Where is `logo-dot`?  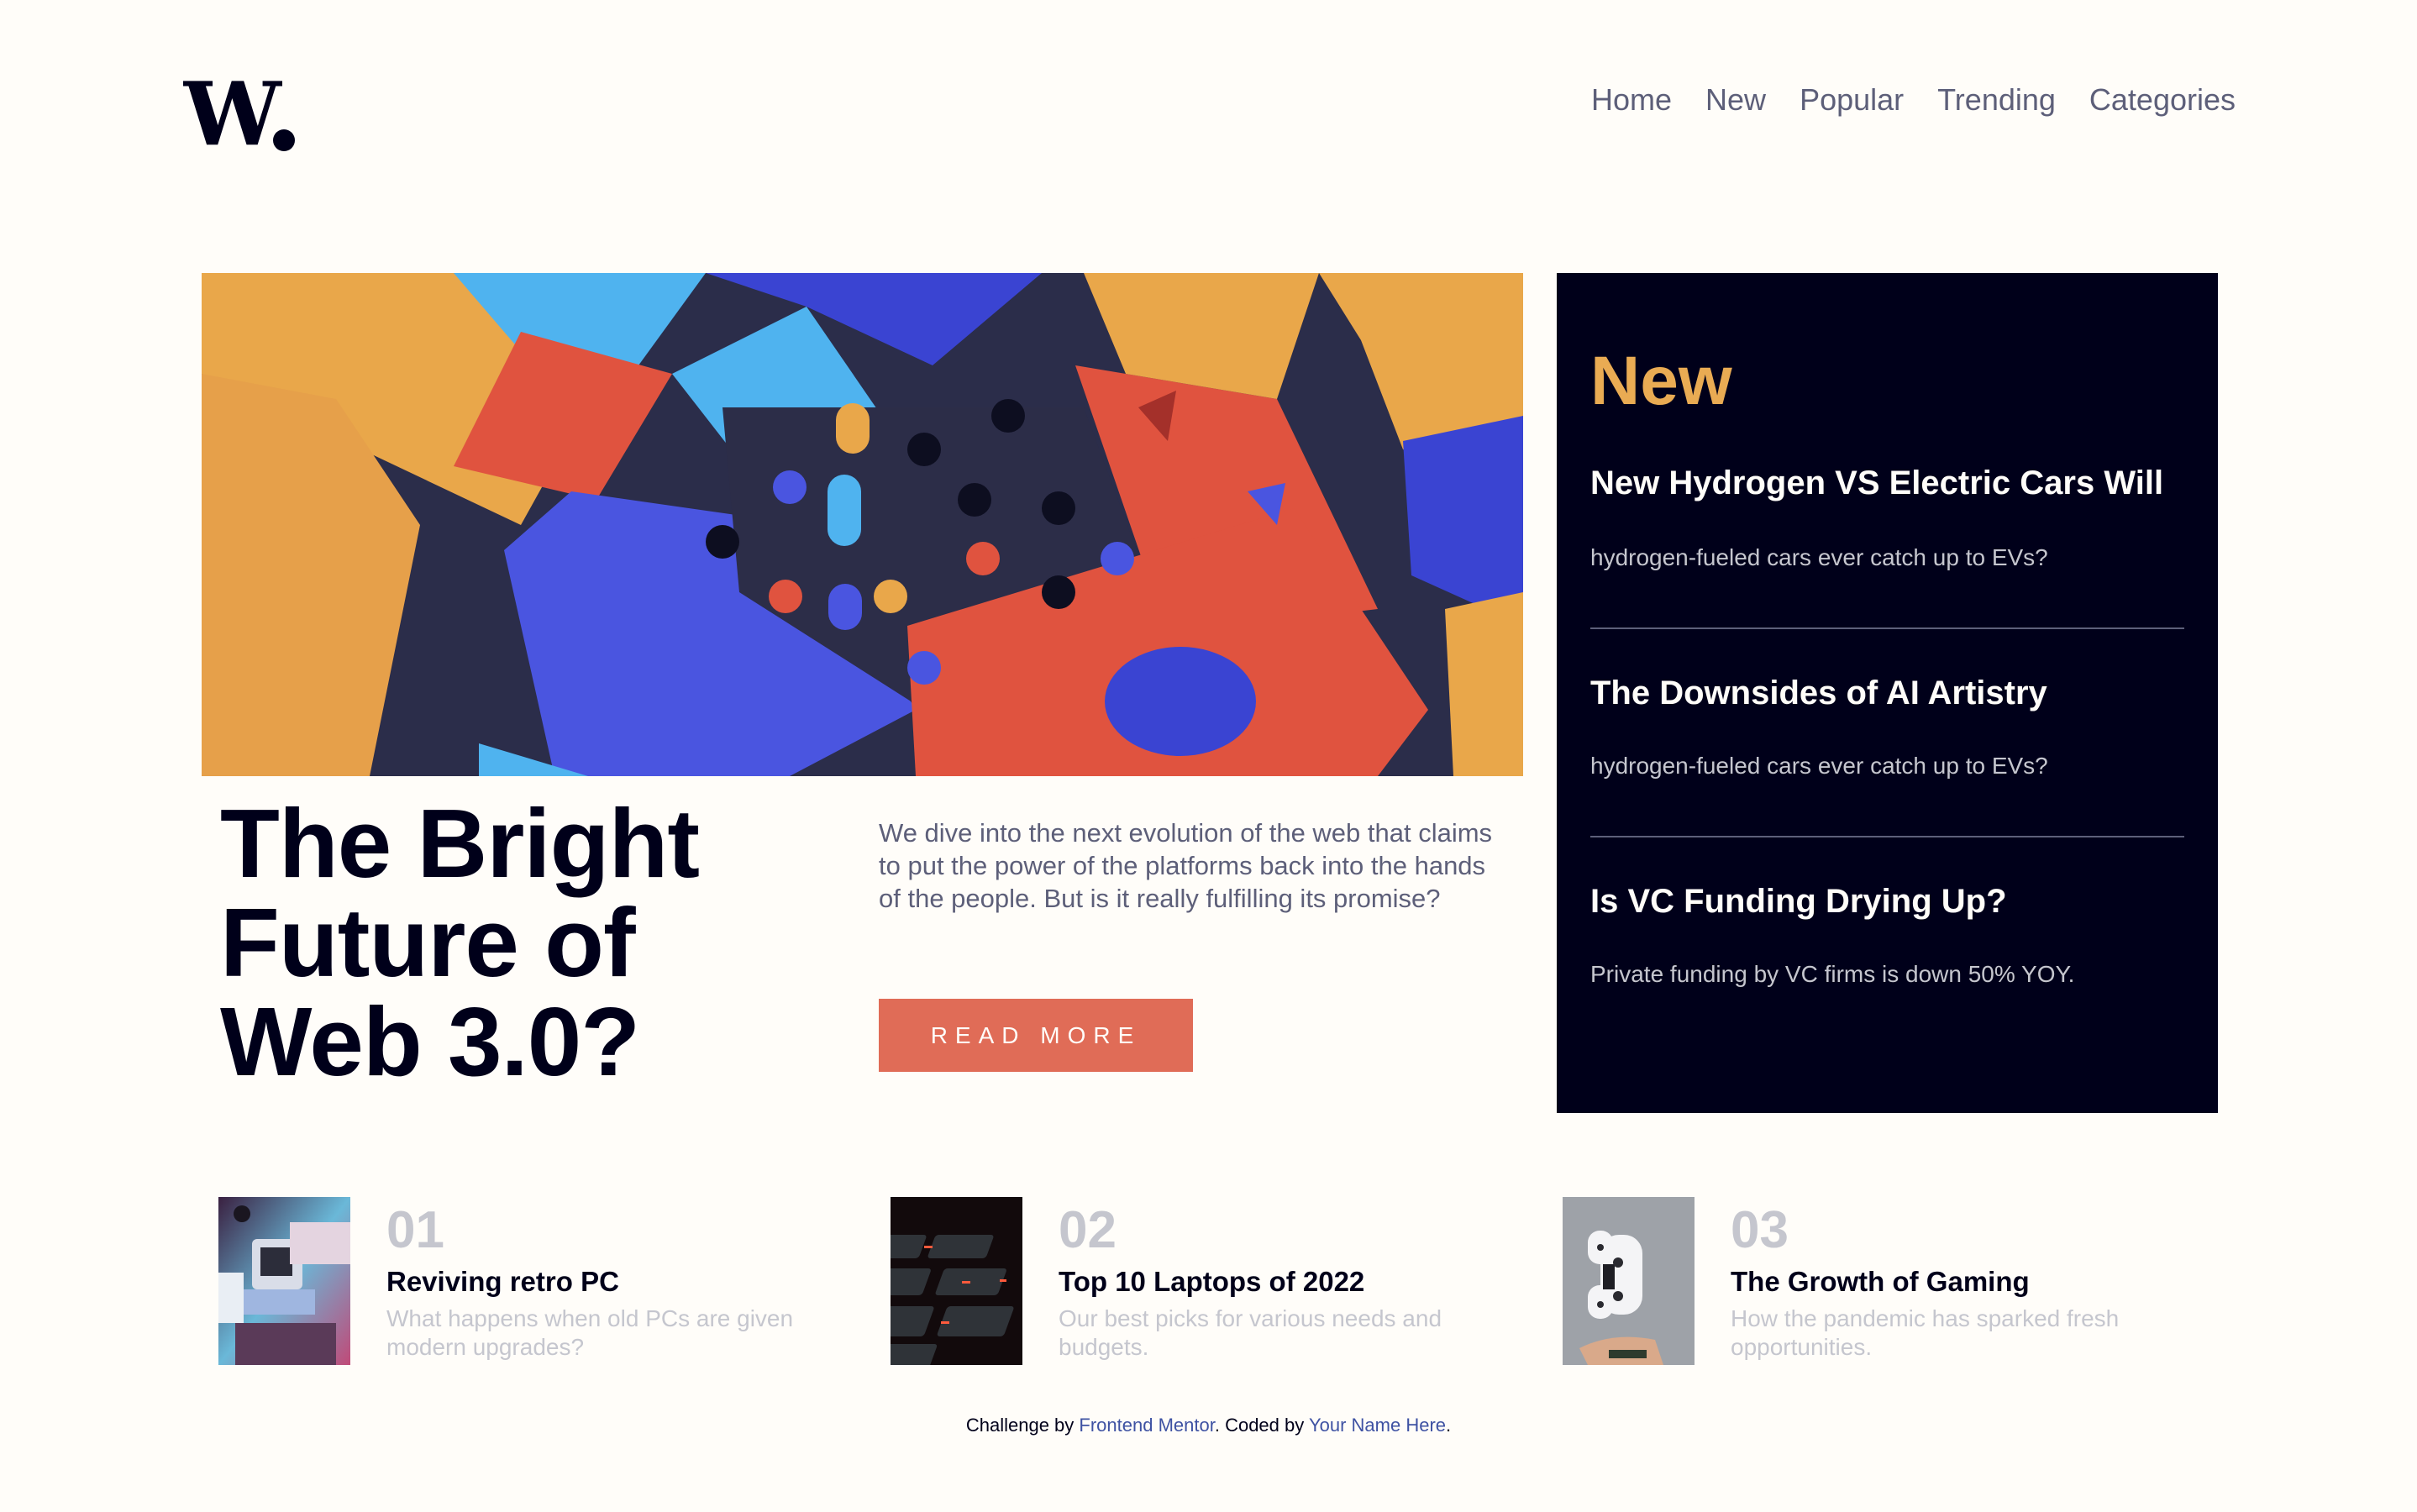
logo-dot is located at coordinates (284, 140).